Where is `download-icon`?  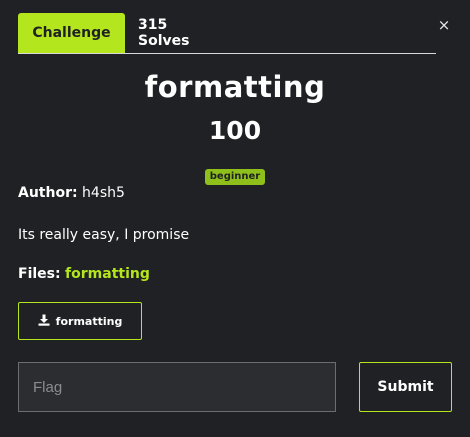 download-icon is located at coordinates (47, 321).